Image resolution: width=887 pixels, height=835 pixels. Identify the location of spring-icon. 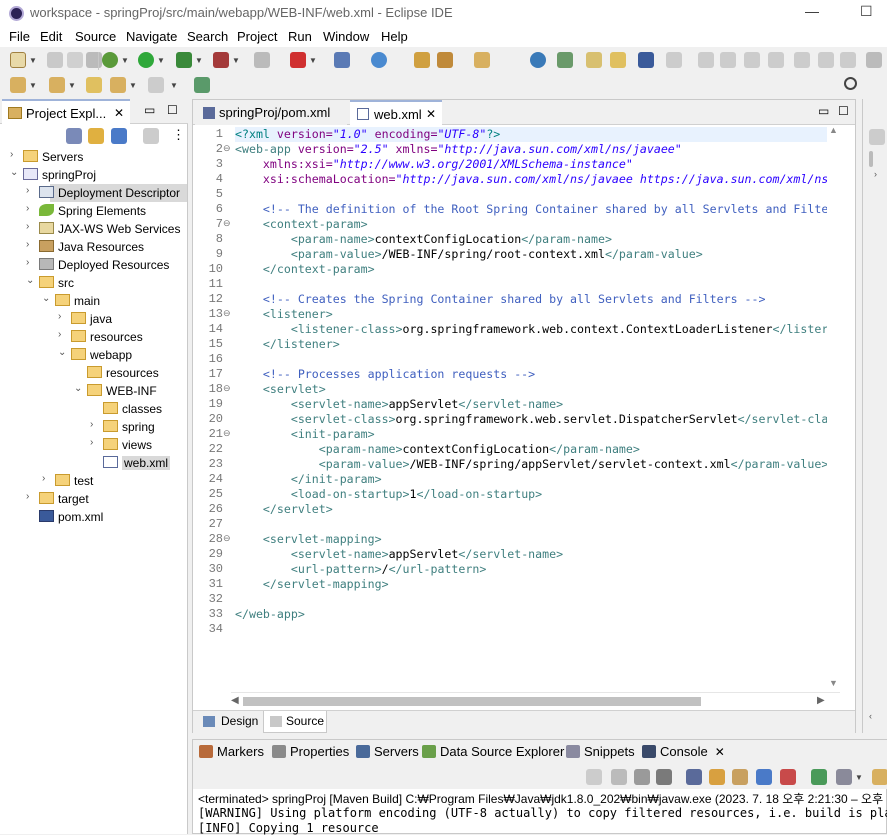
(445, 60).